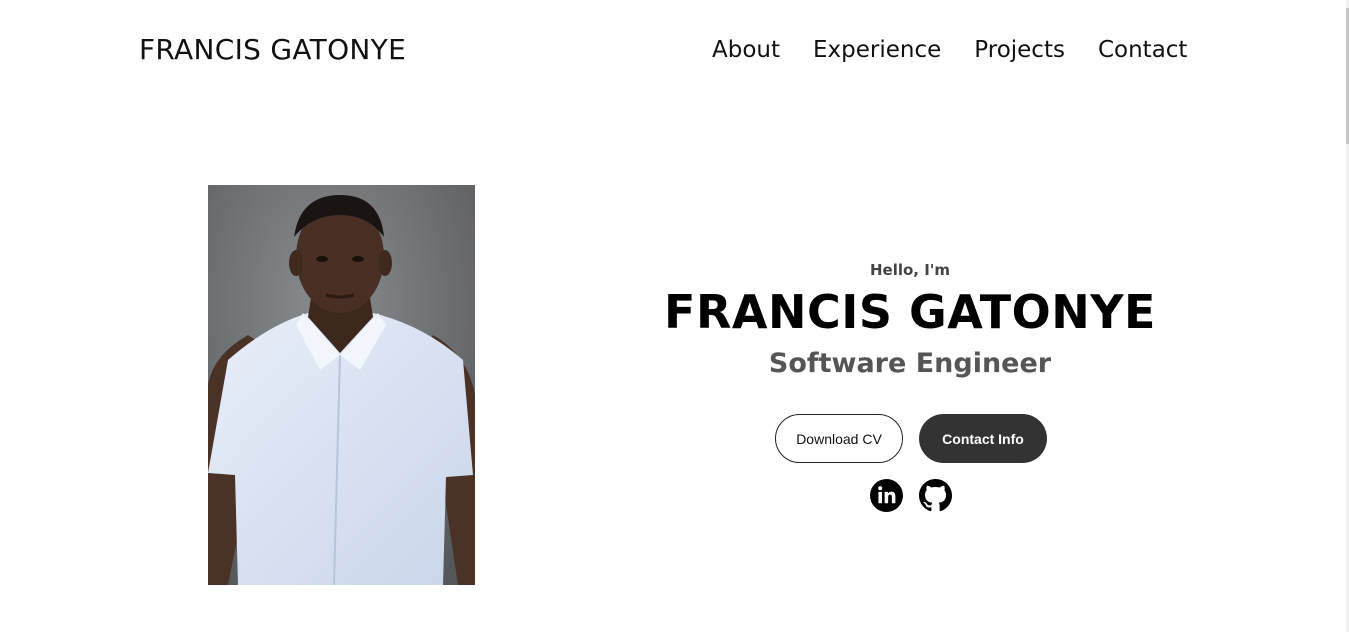 This screenshot has height=632, width=1349. I want to click on nav-link-about: About, so click(746, 50).